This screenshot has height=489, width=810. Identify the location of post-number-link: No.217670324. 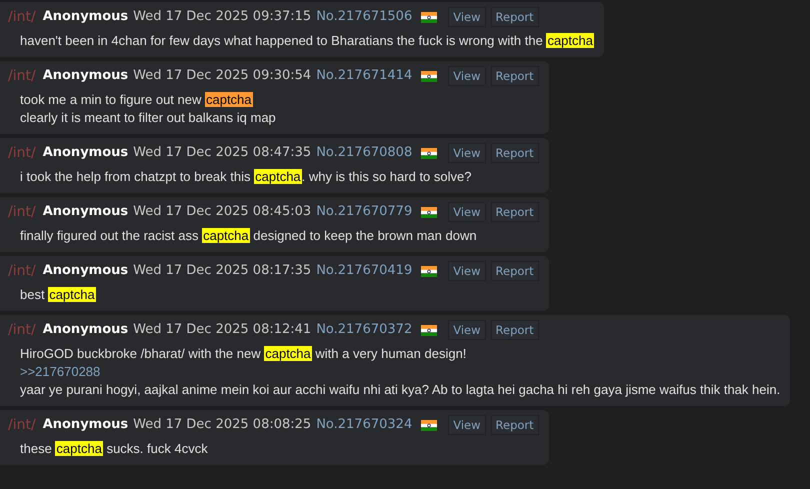
(364, 425).